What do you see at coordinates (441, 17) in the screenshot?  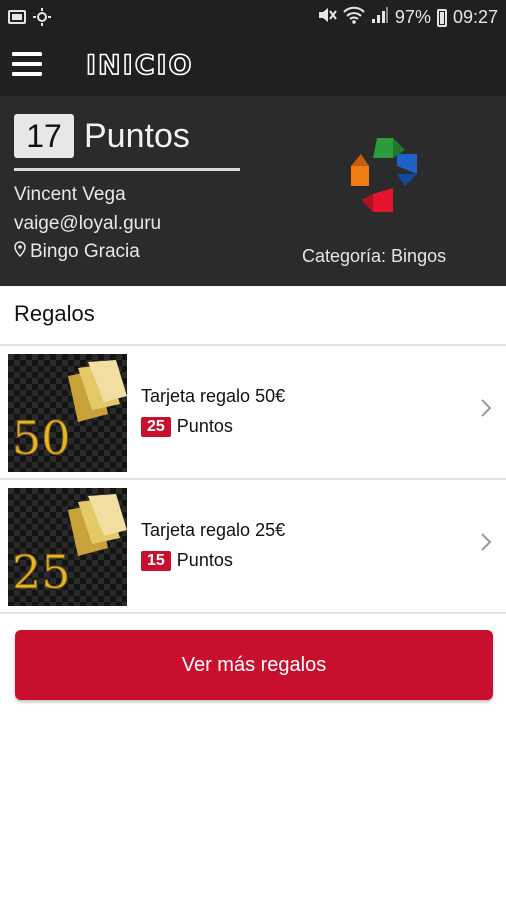 I see `battery-icon` at bounding box center [441, 17].